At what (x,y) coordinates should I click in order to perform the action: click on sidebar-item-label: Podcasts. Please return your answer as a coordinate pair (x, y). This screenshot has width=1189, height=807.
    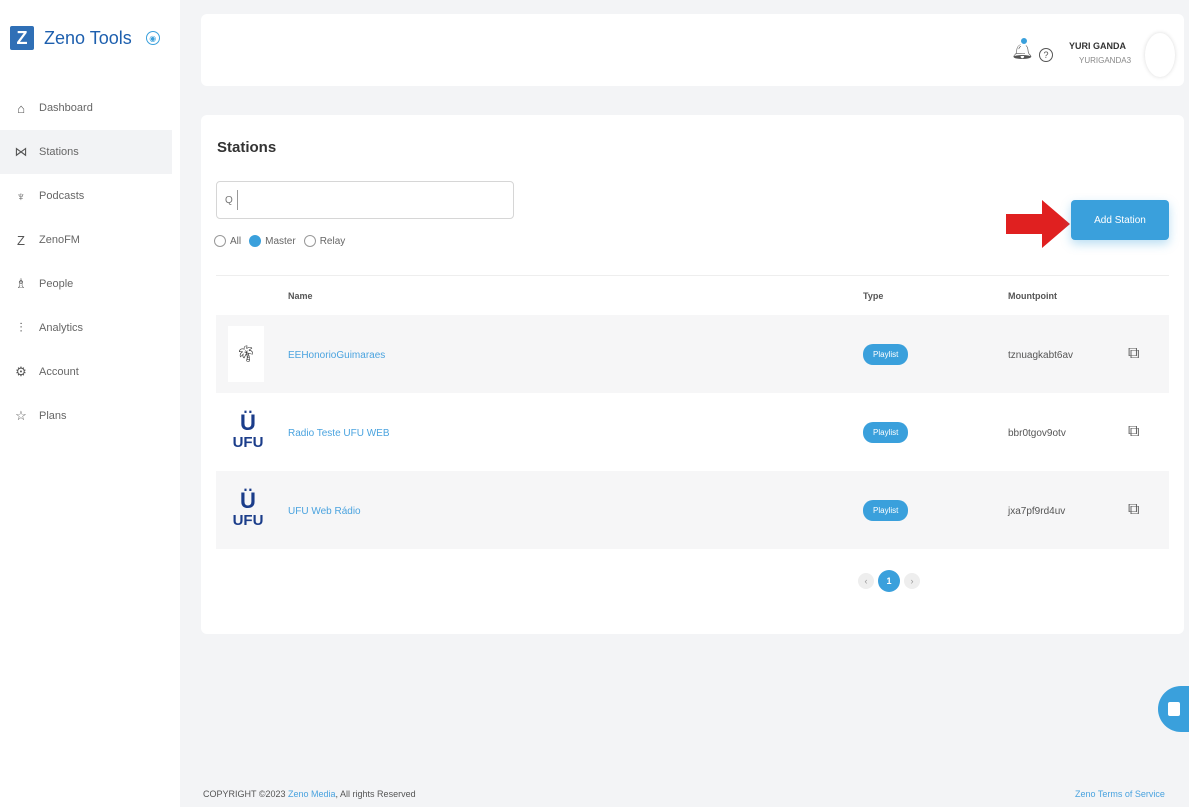
    Looking at the image, I should click on (62, 196).